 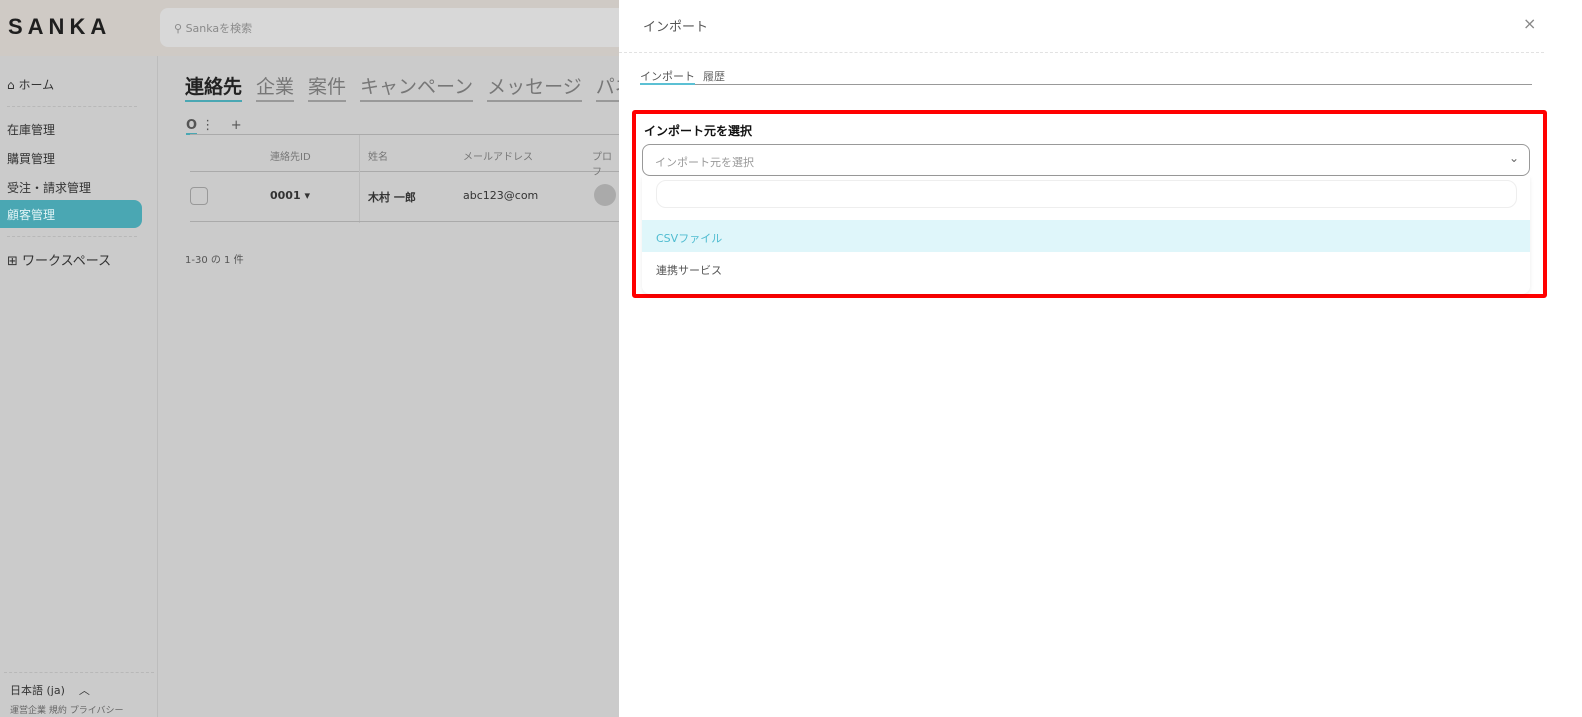 I want to click on tab-contacts: 連絡先, so click(x=214, y=87).